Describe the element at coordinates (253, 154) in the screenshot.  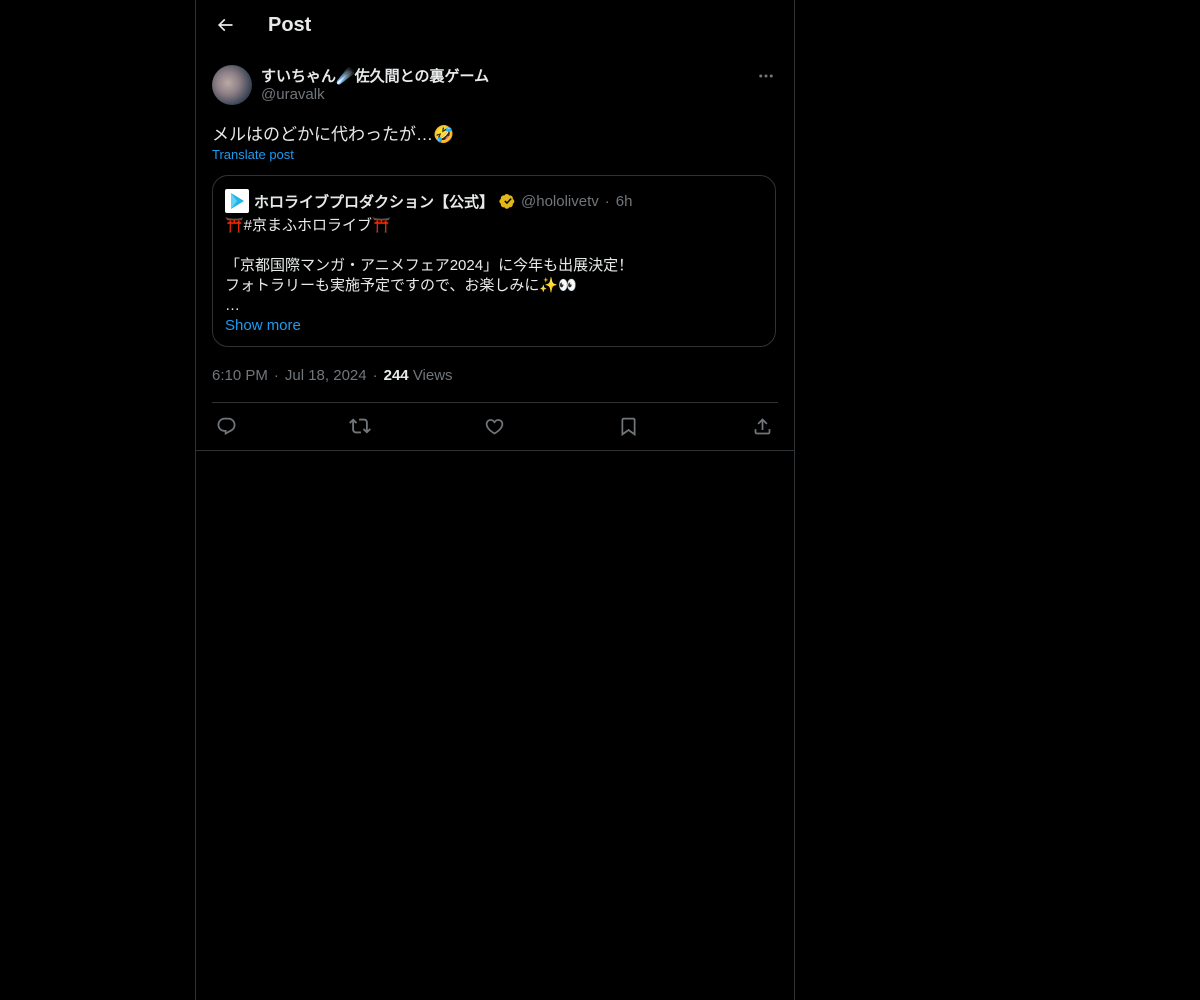
I see `translate-post-link: Translate post` at that location.